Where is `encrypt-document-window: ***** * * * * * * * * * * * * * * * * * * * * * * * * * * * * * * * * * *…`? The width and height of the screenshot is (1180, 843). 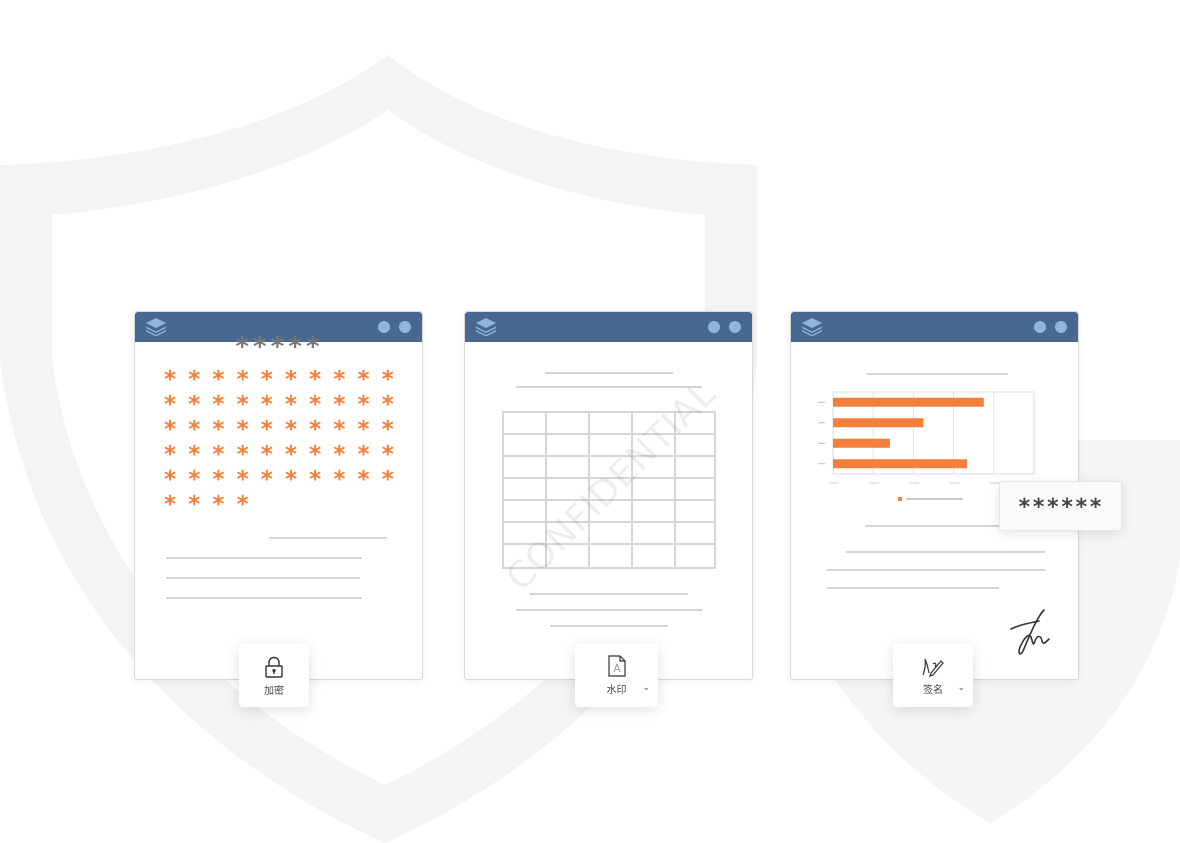
encrypt-document-window: ***** * * * * * * * * * * * * * * * * * * * * * * * * * * * * * * * * * *… is located at coordinates (278, 495).